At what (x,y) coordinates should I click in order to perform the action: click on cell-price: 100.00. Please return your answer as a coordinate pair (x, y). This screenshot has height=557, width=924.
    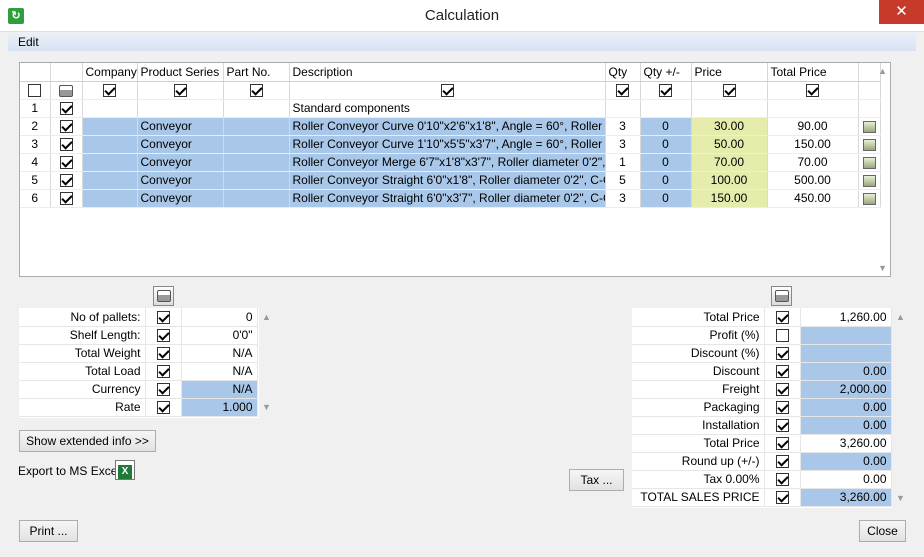
    Looking at the image, I should click on (729, 180).